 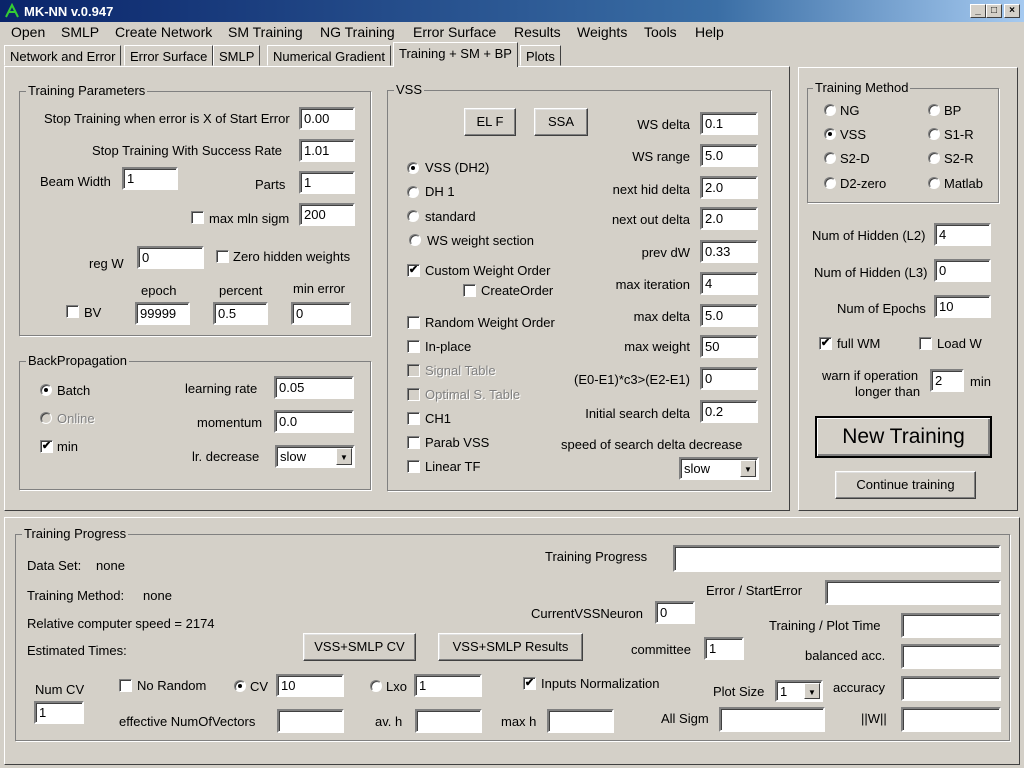 I want to click on percent-input: 0.5, so click(x=240, y=313).